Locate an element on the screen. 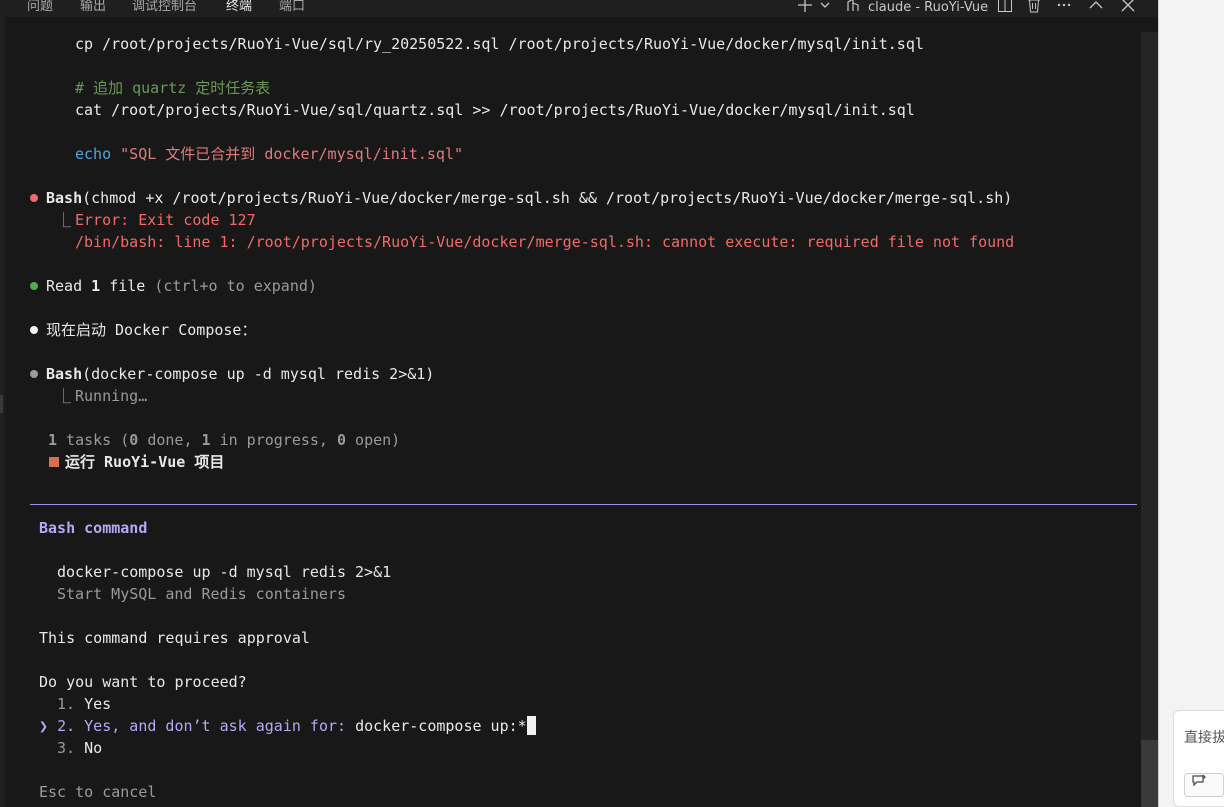  tasks-count: 1 is located at coordinates (53, 440).